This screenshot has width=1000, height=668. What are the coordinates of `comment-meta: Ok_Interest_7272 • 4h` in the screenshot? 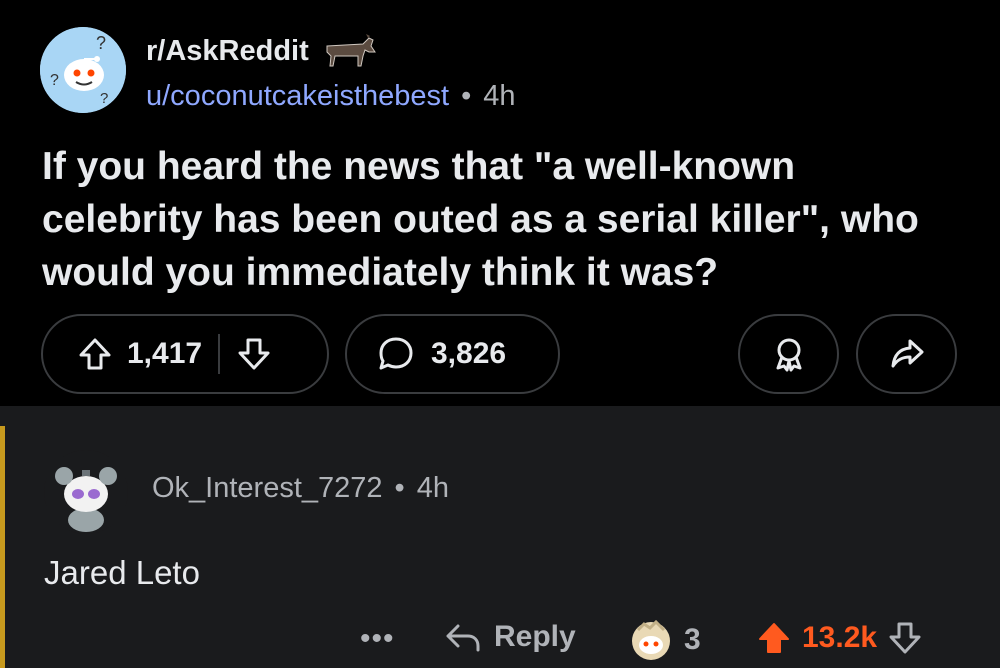 It's located at (300, 488).